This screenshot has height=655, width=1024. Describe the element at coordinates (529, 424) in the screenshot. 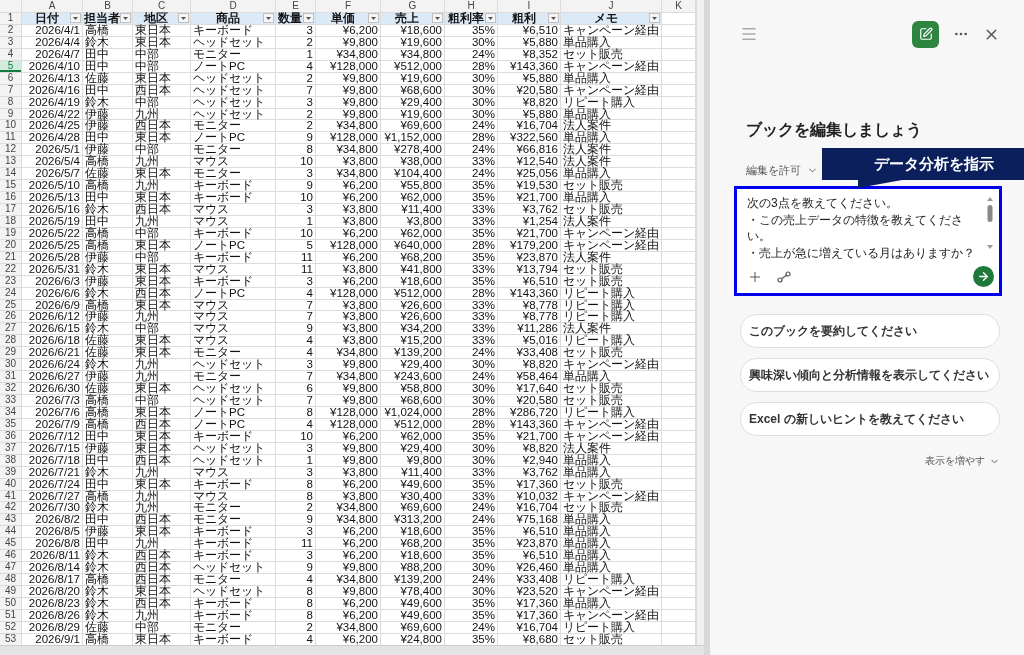

I see `table-cell: ¥143,360` at that location.